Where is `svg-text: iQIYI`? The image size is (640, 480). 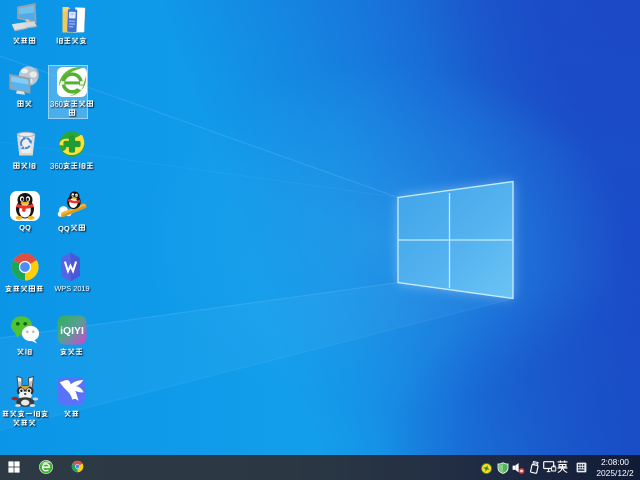
svg-text: iQIYI is located at coordinates (72, 331).